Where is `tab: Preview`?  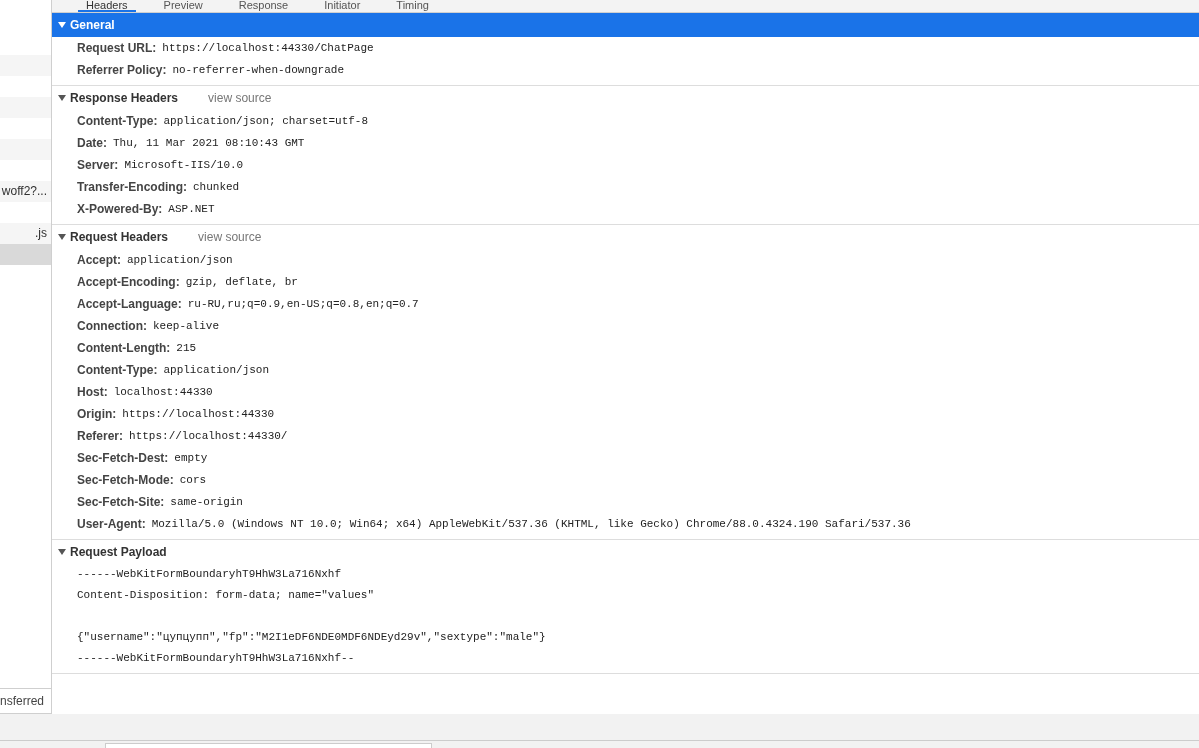
tab: Preview is located at coordinates (183, 6).